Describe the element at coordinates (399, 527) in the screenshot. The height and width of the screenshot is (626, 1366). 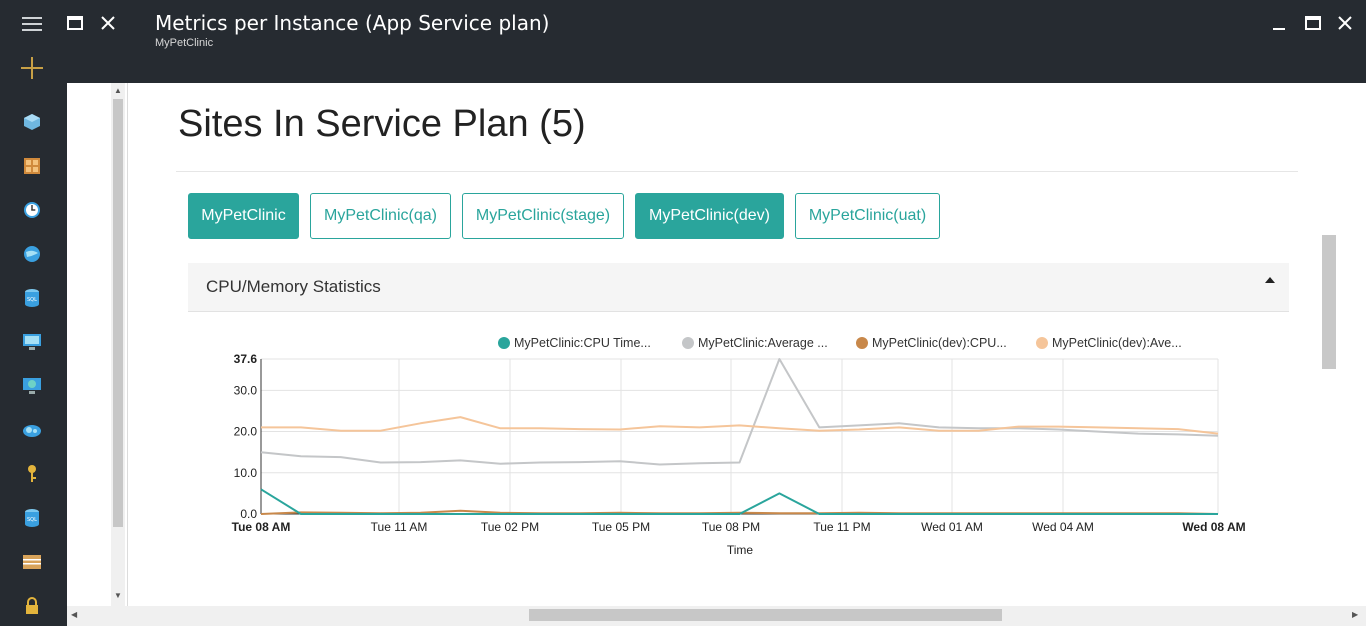
I see `x-tick-label: Tue 11 AM` at that location.